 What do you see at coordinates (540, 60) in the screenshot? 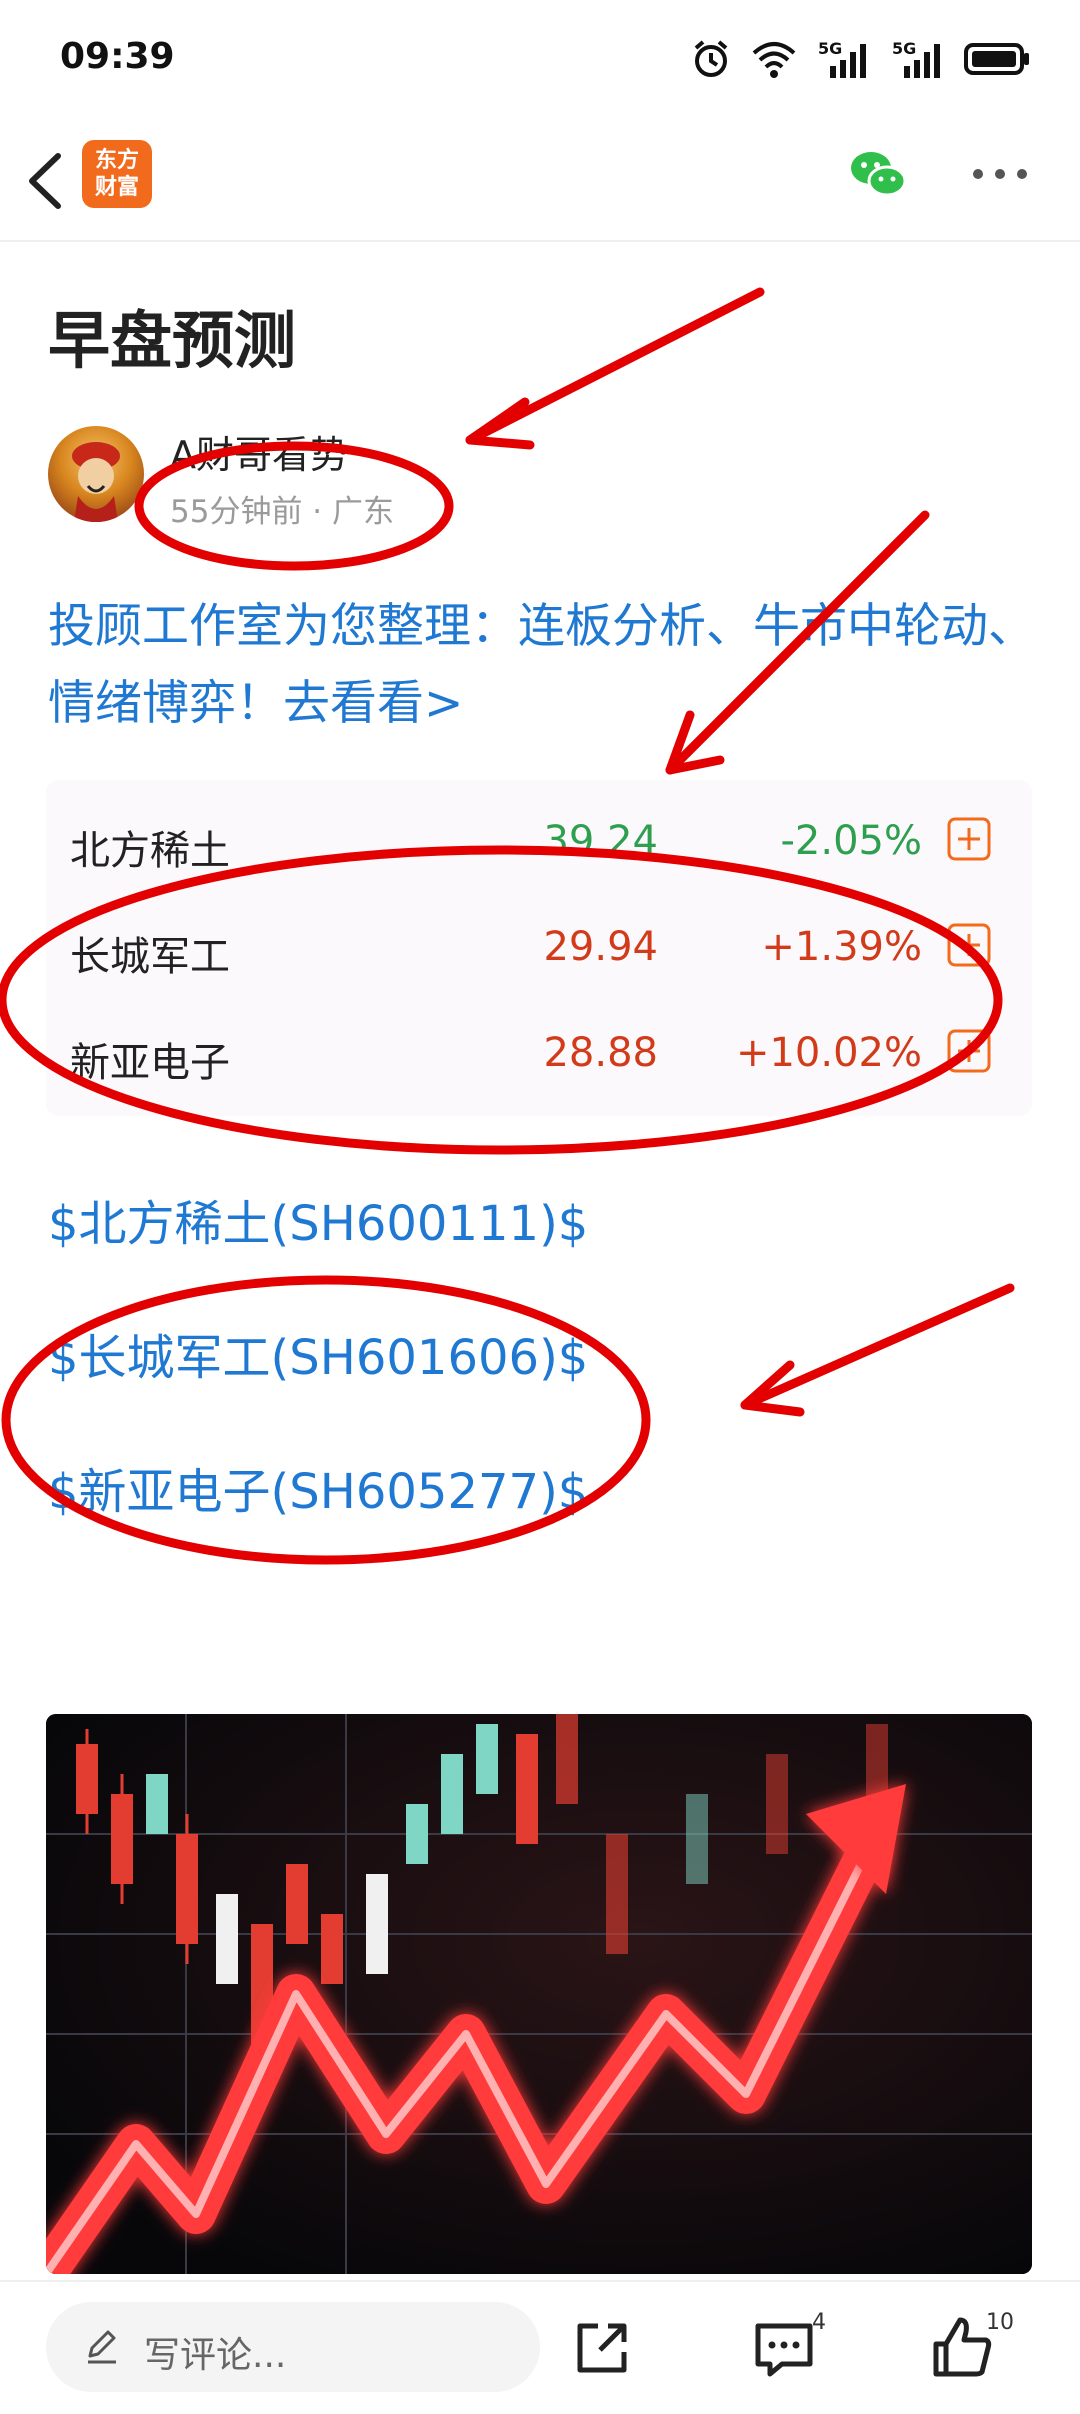
I see `status-bar: 09:39 5G 5G` at bounding box center [540, 60].